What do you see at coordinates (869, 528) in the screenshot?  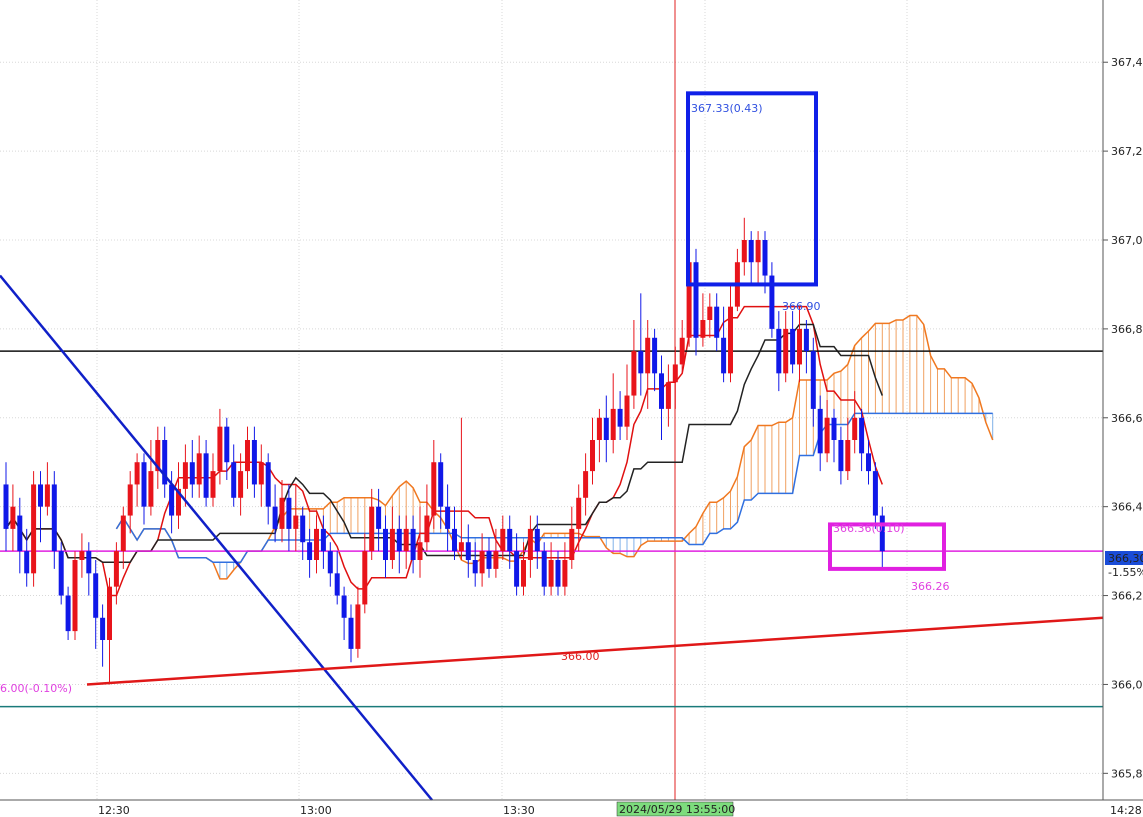 I see `pink-high-label: 366.36(0.10)` at bounding box center [869, 528].